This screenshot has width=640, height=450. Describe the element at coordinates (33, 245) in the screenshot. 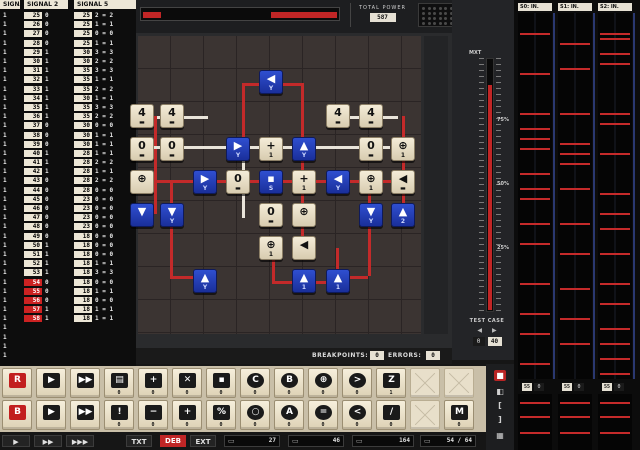

I see `signal-input: 50` at that location.